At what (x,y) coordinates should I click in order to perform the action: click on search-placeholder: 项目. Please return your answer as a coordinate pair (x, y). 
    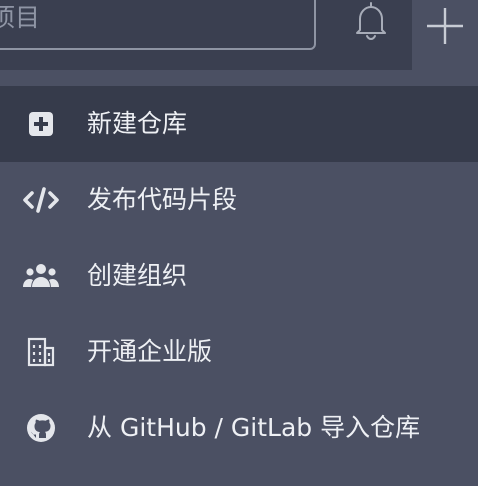
    Looking at the image, I should click on (20, 17).